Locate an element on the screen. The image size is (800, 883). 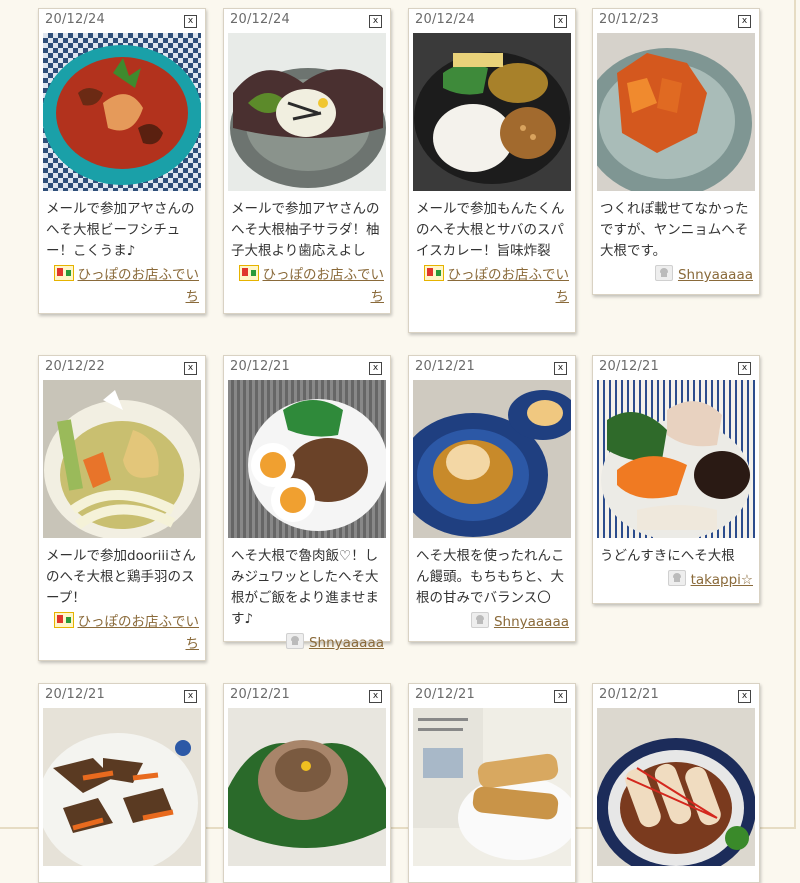
report-caption: メールで参加もんたくんのへそ大根とサバのスパイスカレー！旨味炸裂 is located at coordinates (490, 230).